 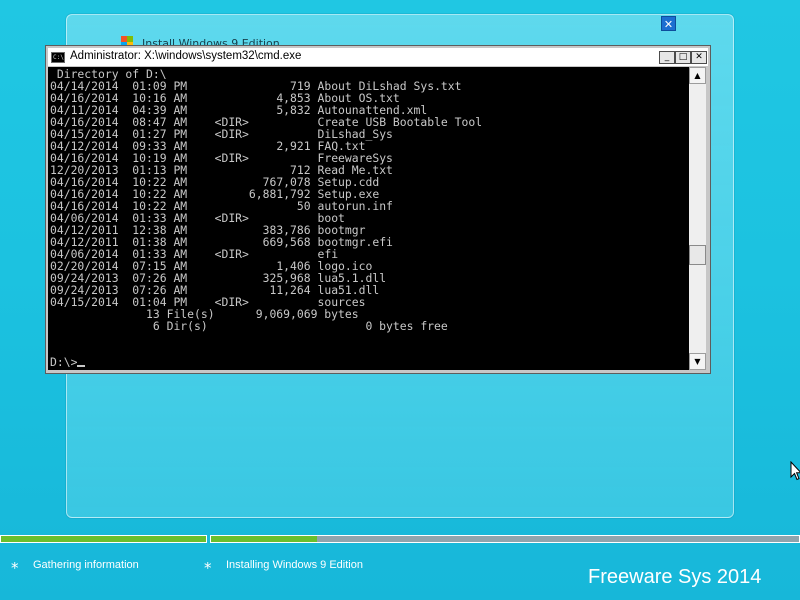 I want to click on installer-close-button: ✕, so click(x=668, y=23).